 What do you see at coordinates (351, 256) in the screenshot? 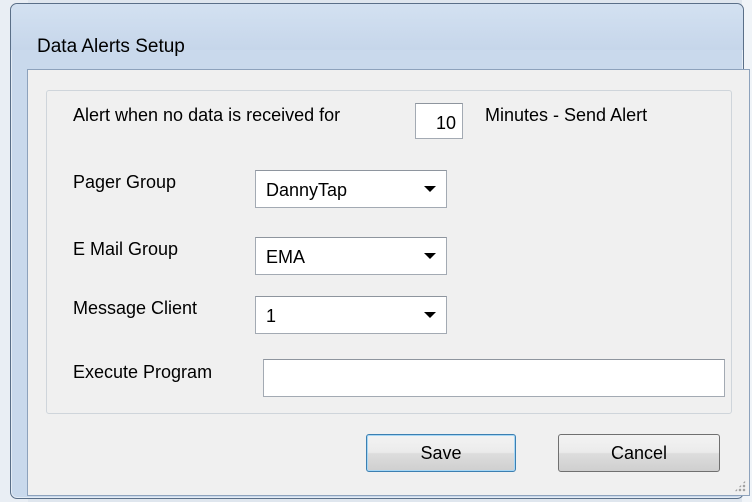
I see `email-group-dropdown: EMA` at bounding box center [351, 256].